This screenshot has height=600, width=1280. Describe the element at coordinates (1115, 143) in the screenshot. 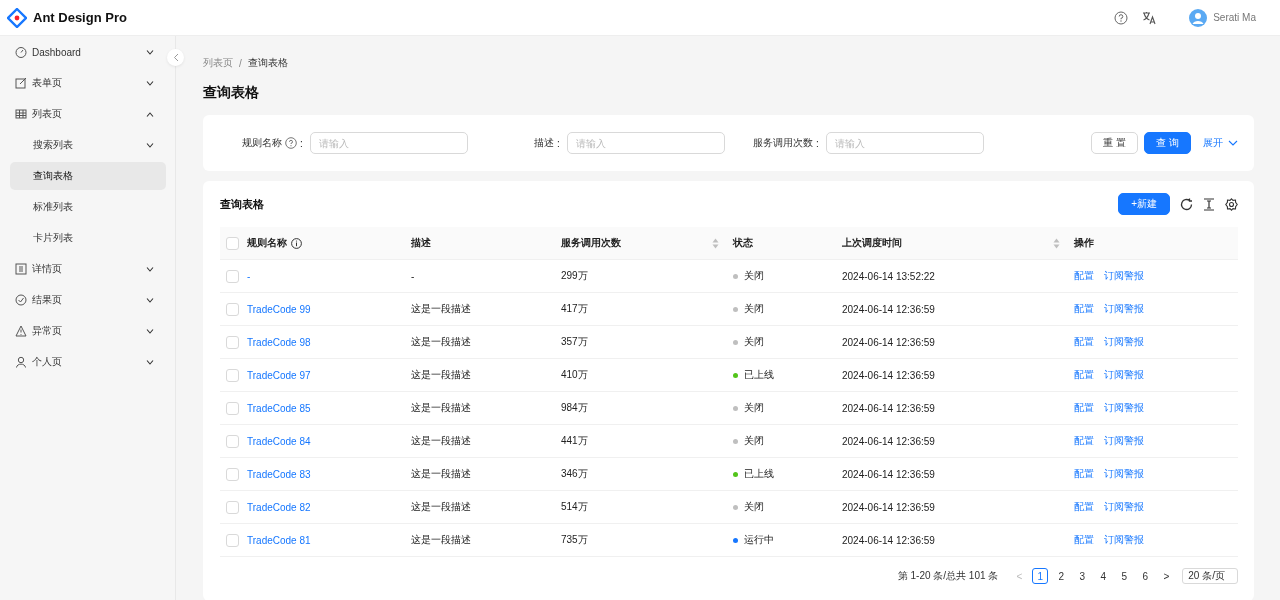

I see `reset-button: 重 置` at that location.